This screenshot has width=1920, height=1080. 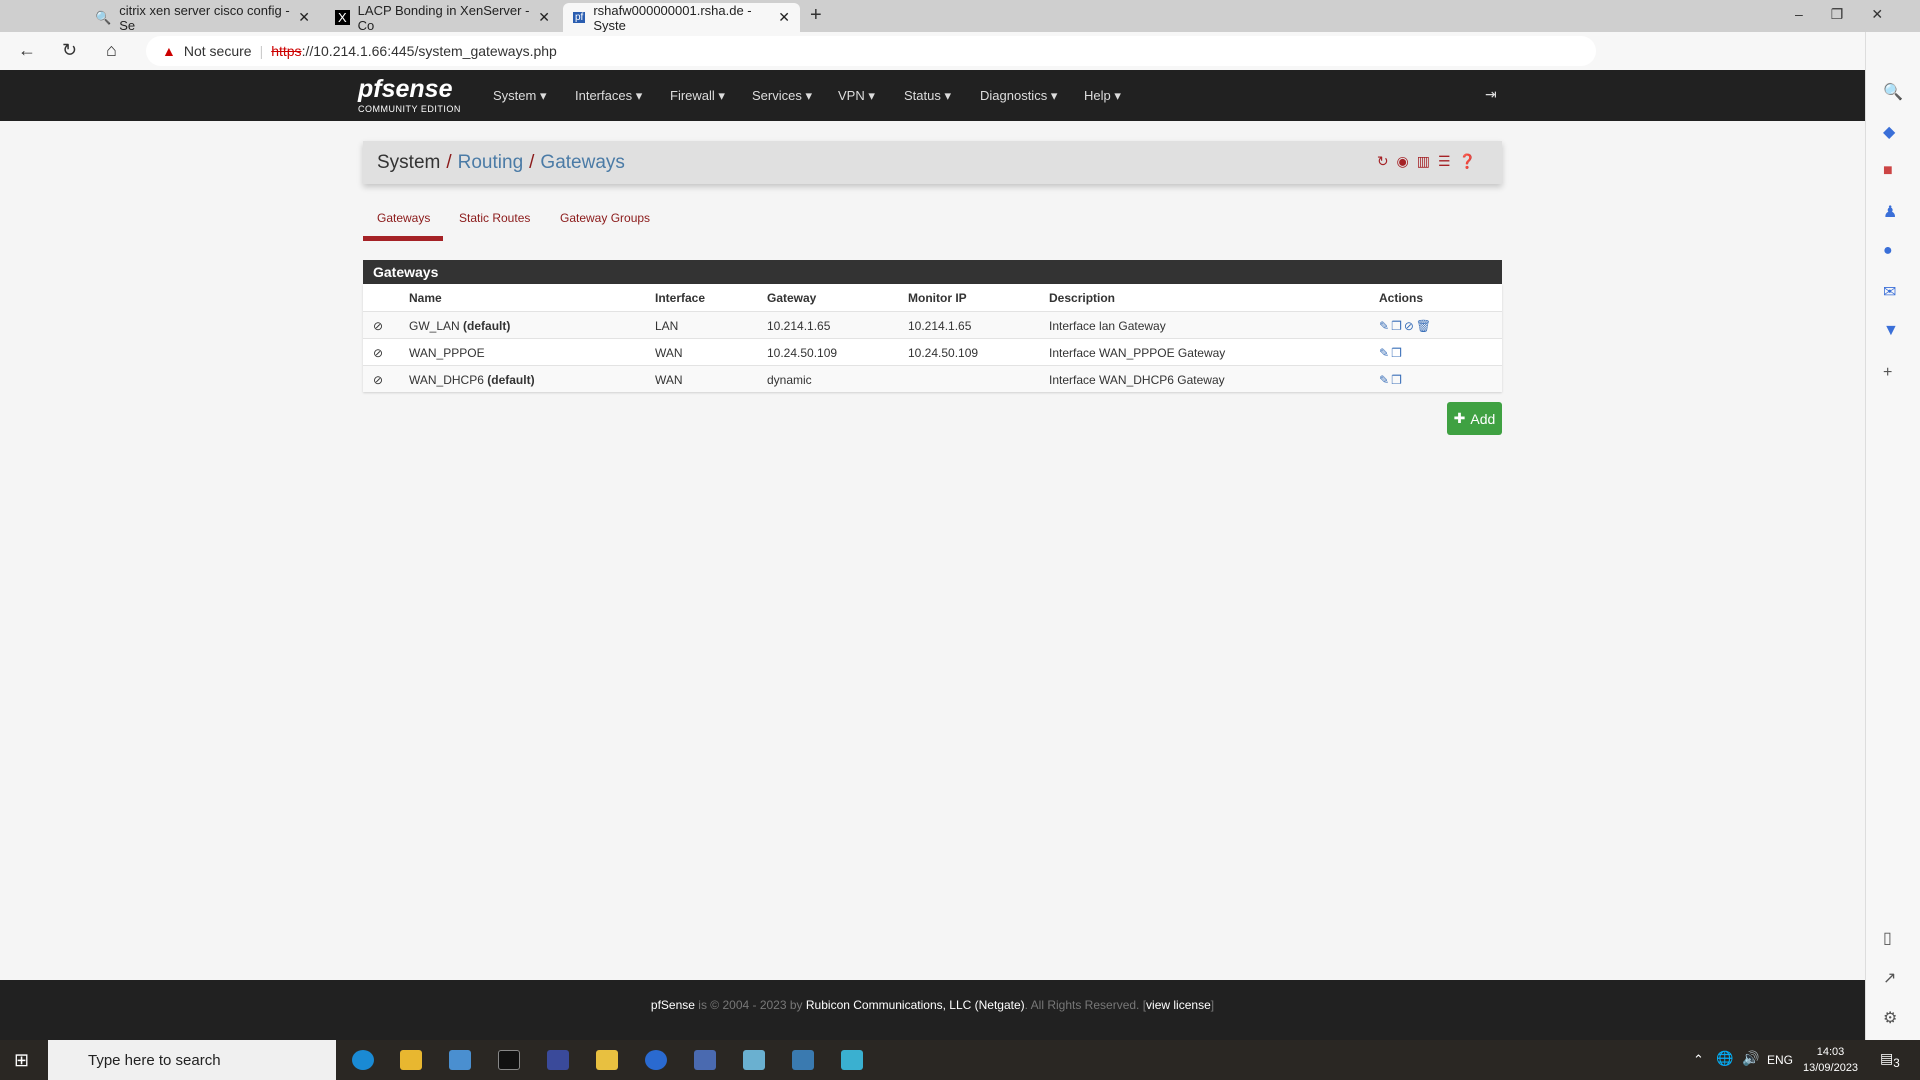 What do you see at coordinates (816, 15) in the screenshot?
I see `new-tab-button: +` at bounding box center [816, 15].